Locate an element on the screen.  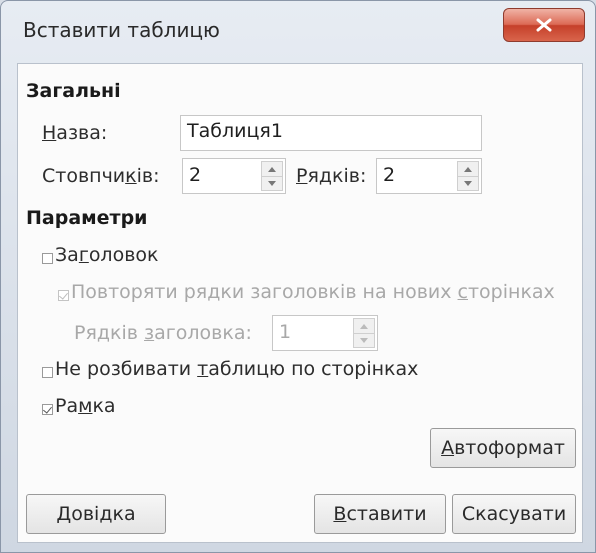
heading-rows-increment is located at coordinates (364, 326).